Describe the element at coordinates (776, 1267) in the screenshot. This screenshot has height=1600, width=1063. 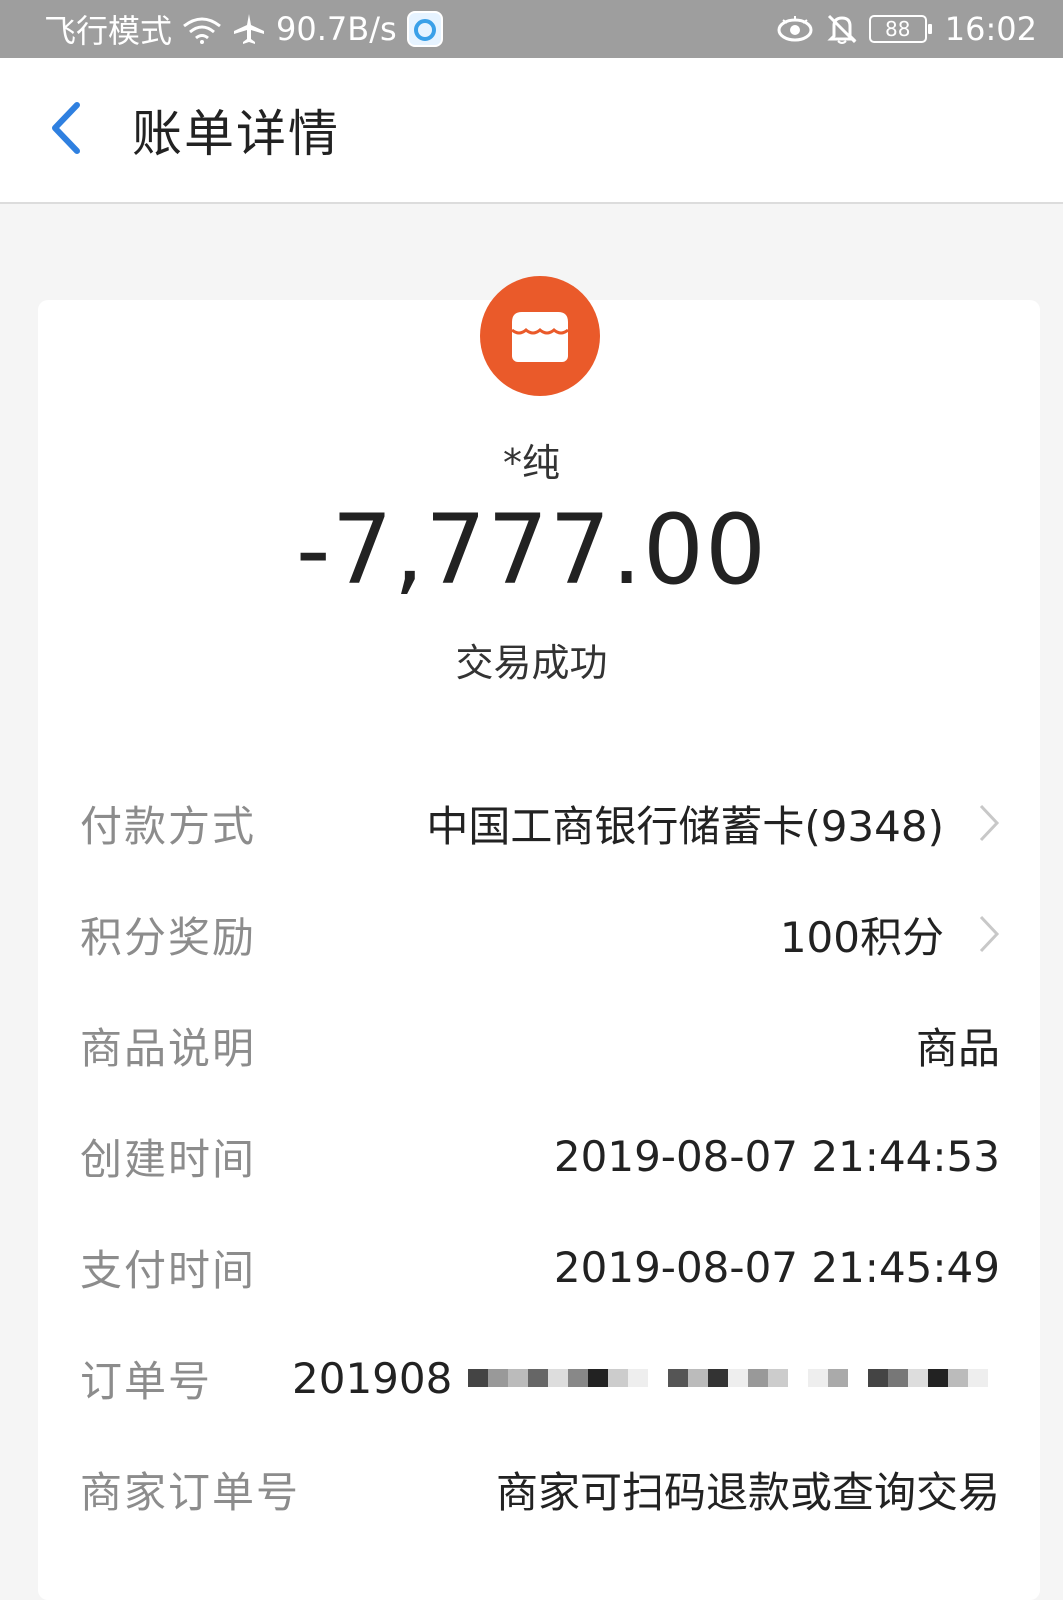
I see `paid-time-value: 2019-08-07 21:45:49` at that location.